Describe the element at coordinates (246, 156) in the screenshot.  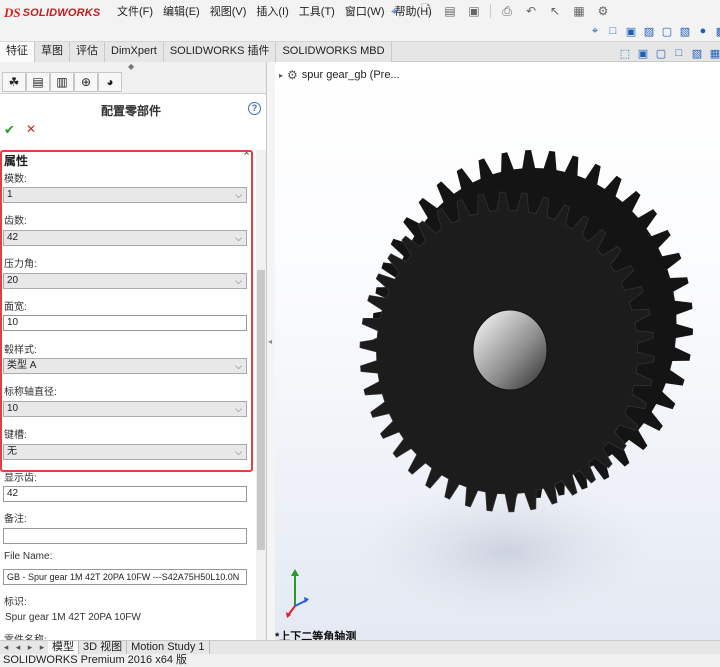
I see `collapse-icon: ⌃` at that location.